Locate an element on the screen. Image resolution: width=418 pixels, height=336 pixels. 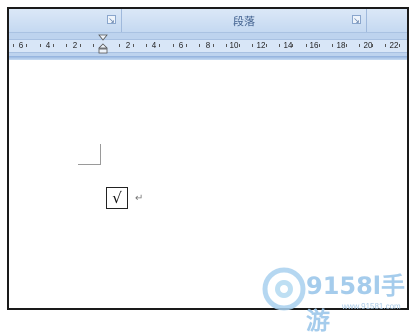
watermark-url: www.91581.com is located at coordinates (371, 306).